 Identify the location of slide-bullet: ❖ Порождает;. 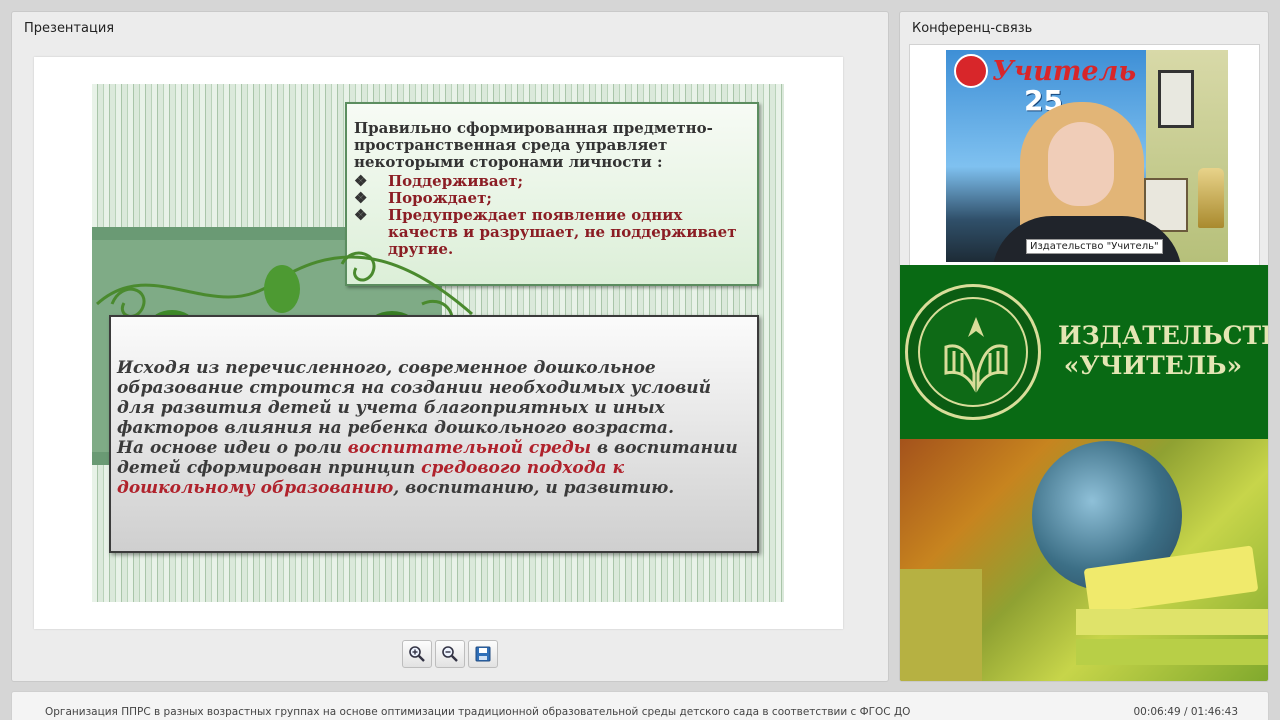
(551, 198).